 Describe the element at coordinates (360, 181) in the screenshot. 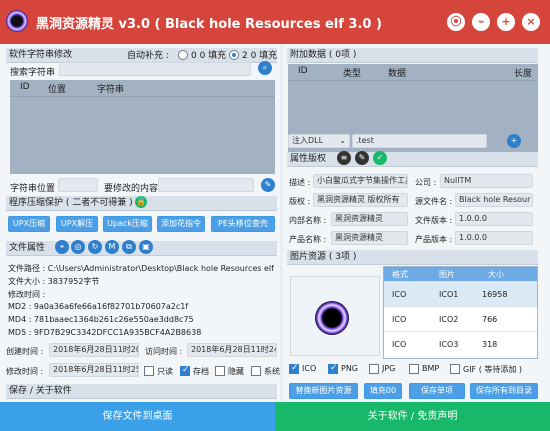

I see `desc-value: 小白鳖瓜式字节集操作工具` at that location.